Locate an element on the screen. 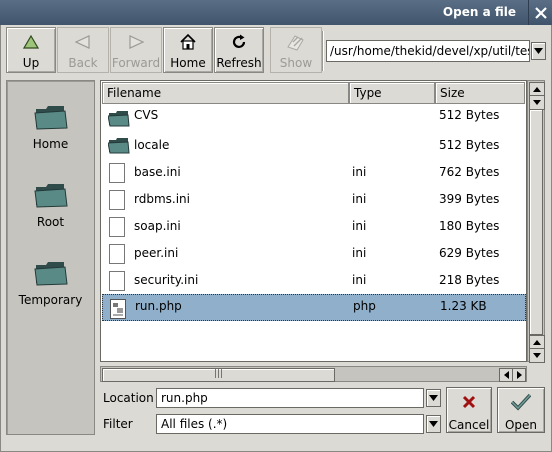  title-bar: Open a file is located at coordinates (276, 12).